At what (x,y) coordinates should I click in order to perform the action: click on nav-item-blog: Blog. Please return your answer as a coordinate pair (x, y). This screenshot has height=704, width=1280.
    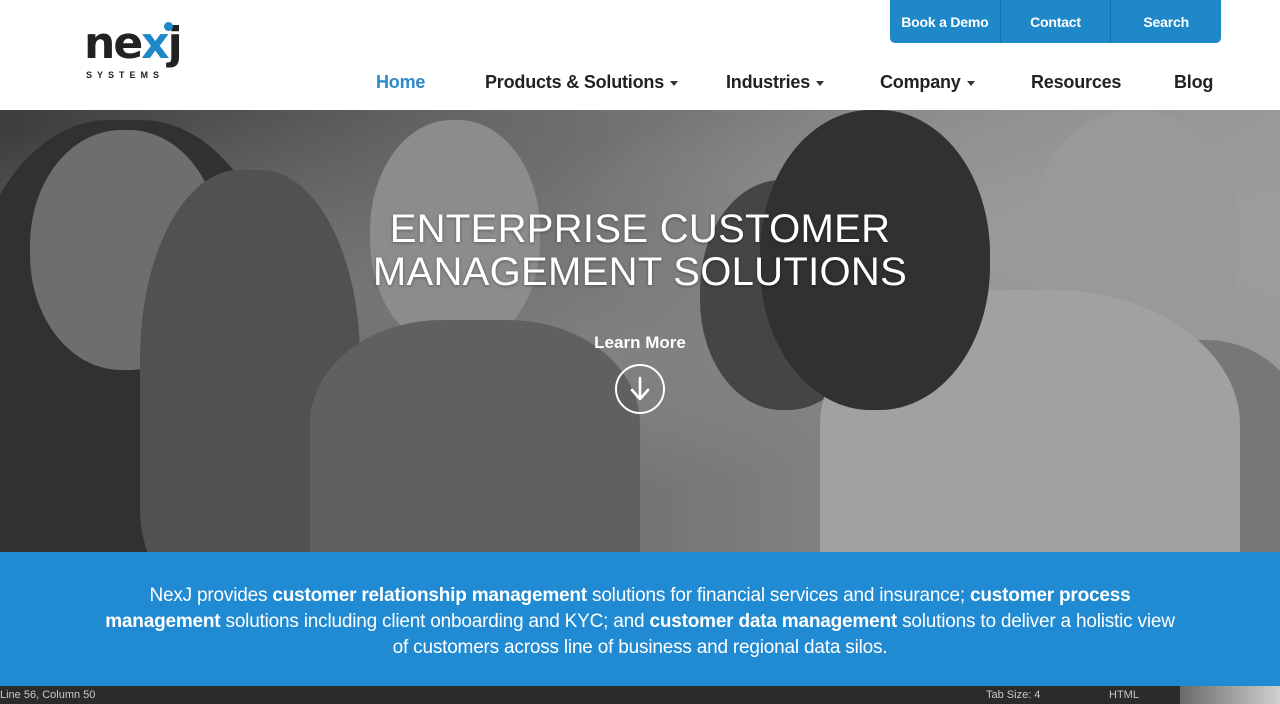
    Looking at the image, I should click on (1193, 82).